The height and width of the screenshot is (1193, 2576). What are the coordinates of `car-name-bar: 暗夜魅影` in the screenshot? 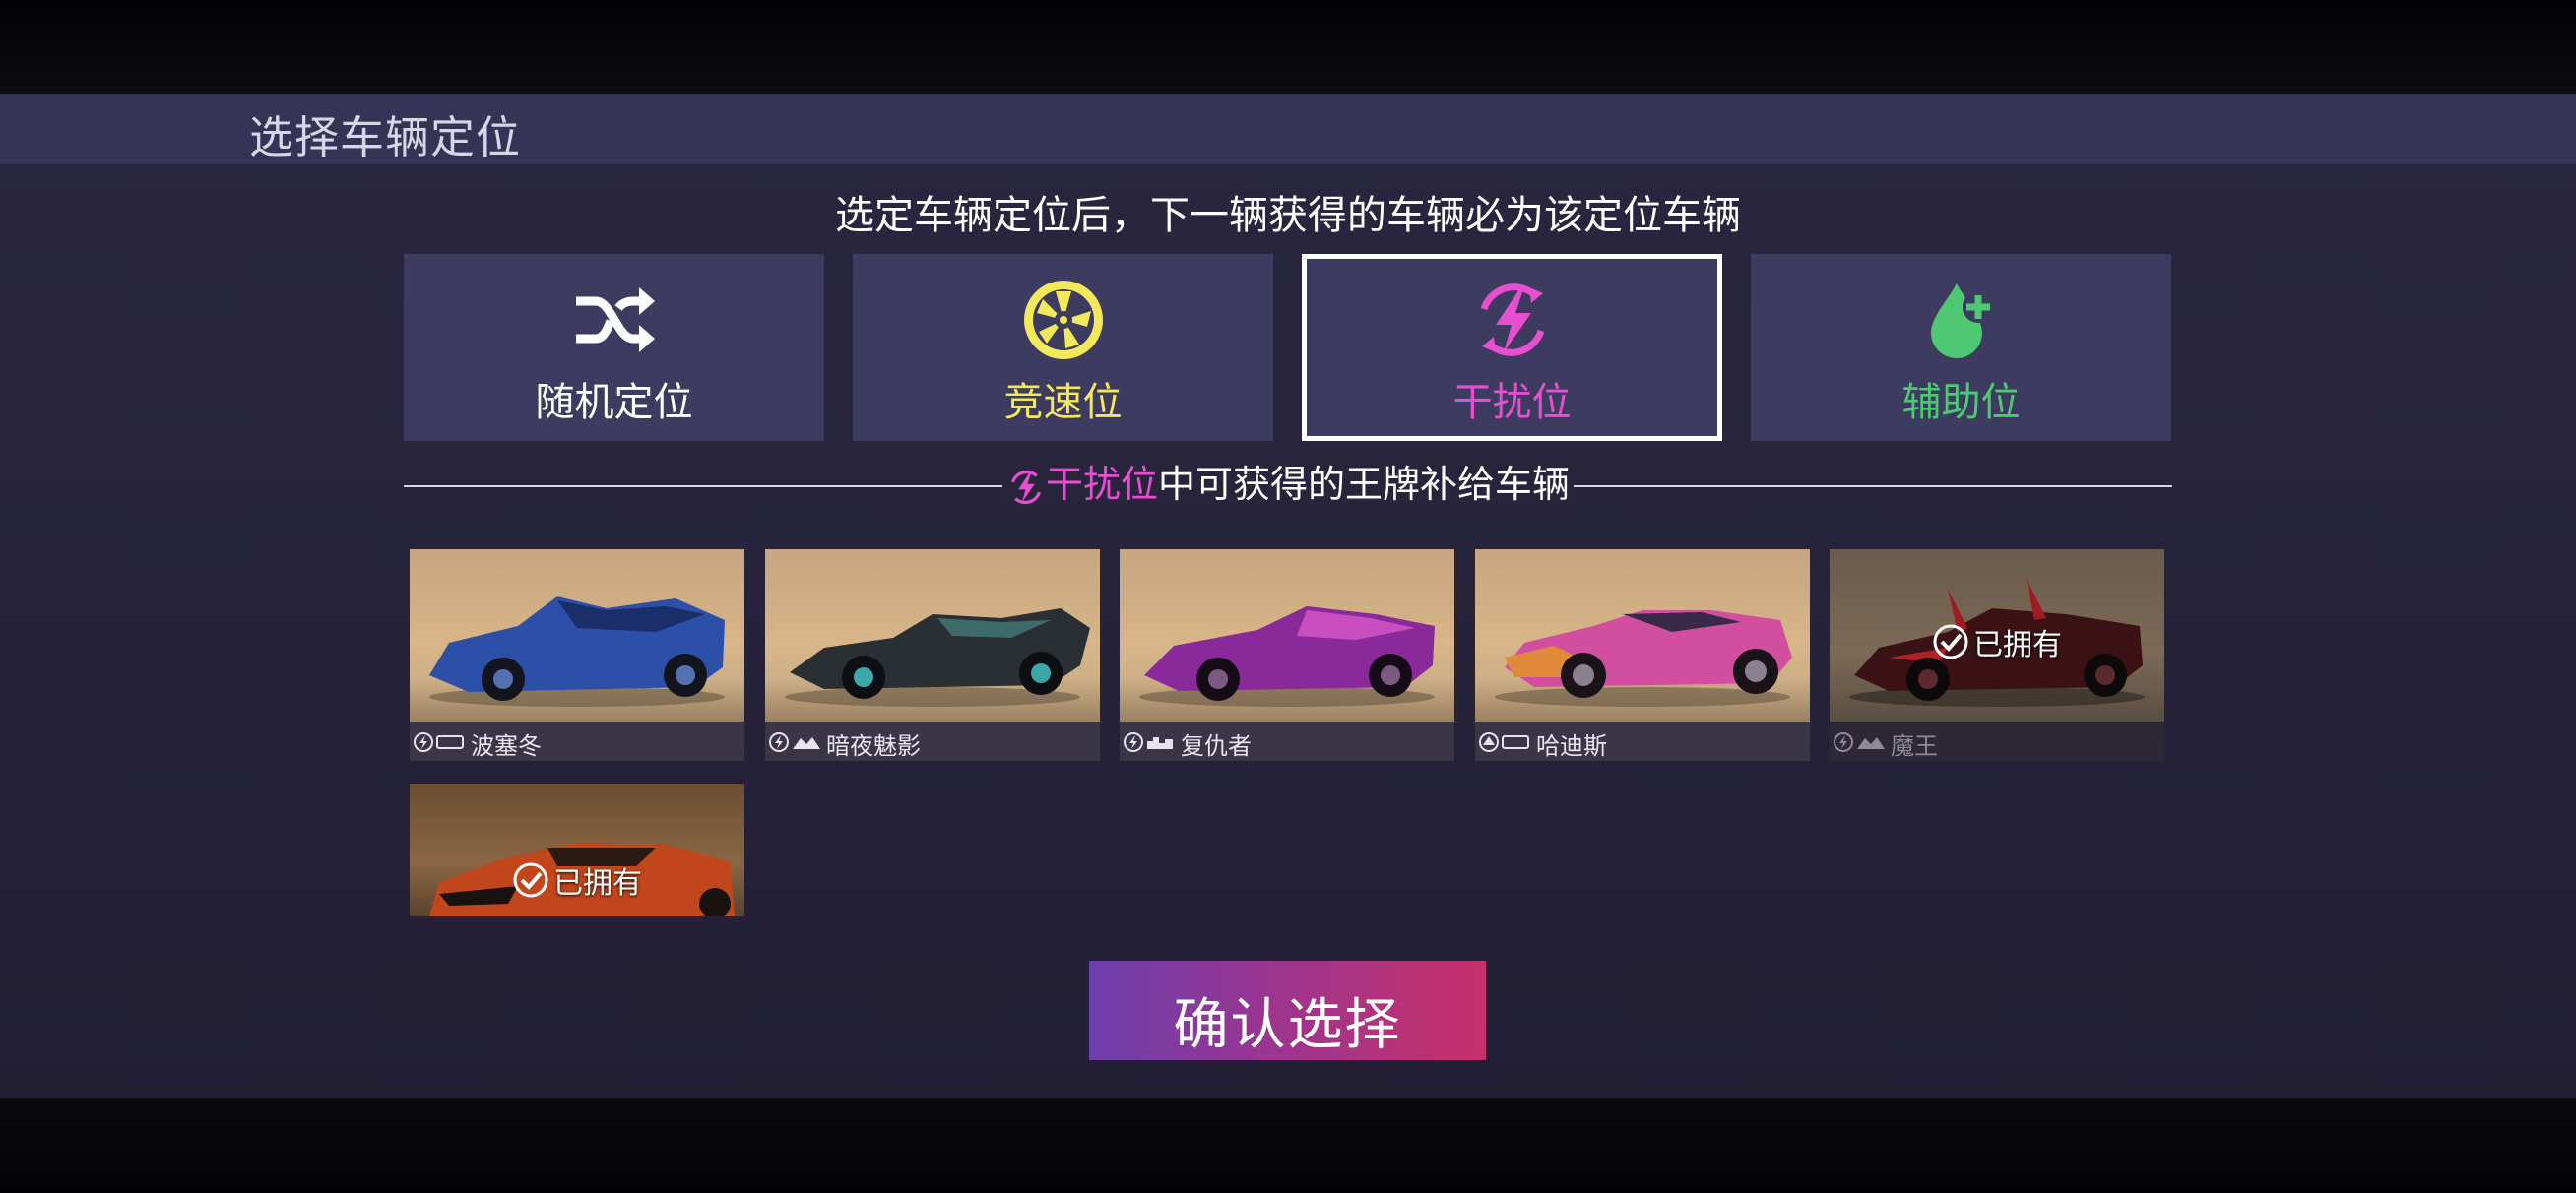 It's located at (932, 741).